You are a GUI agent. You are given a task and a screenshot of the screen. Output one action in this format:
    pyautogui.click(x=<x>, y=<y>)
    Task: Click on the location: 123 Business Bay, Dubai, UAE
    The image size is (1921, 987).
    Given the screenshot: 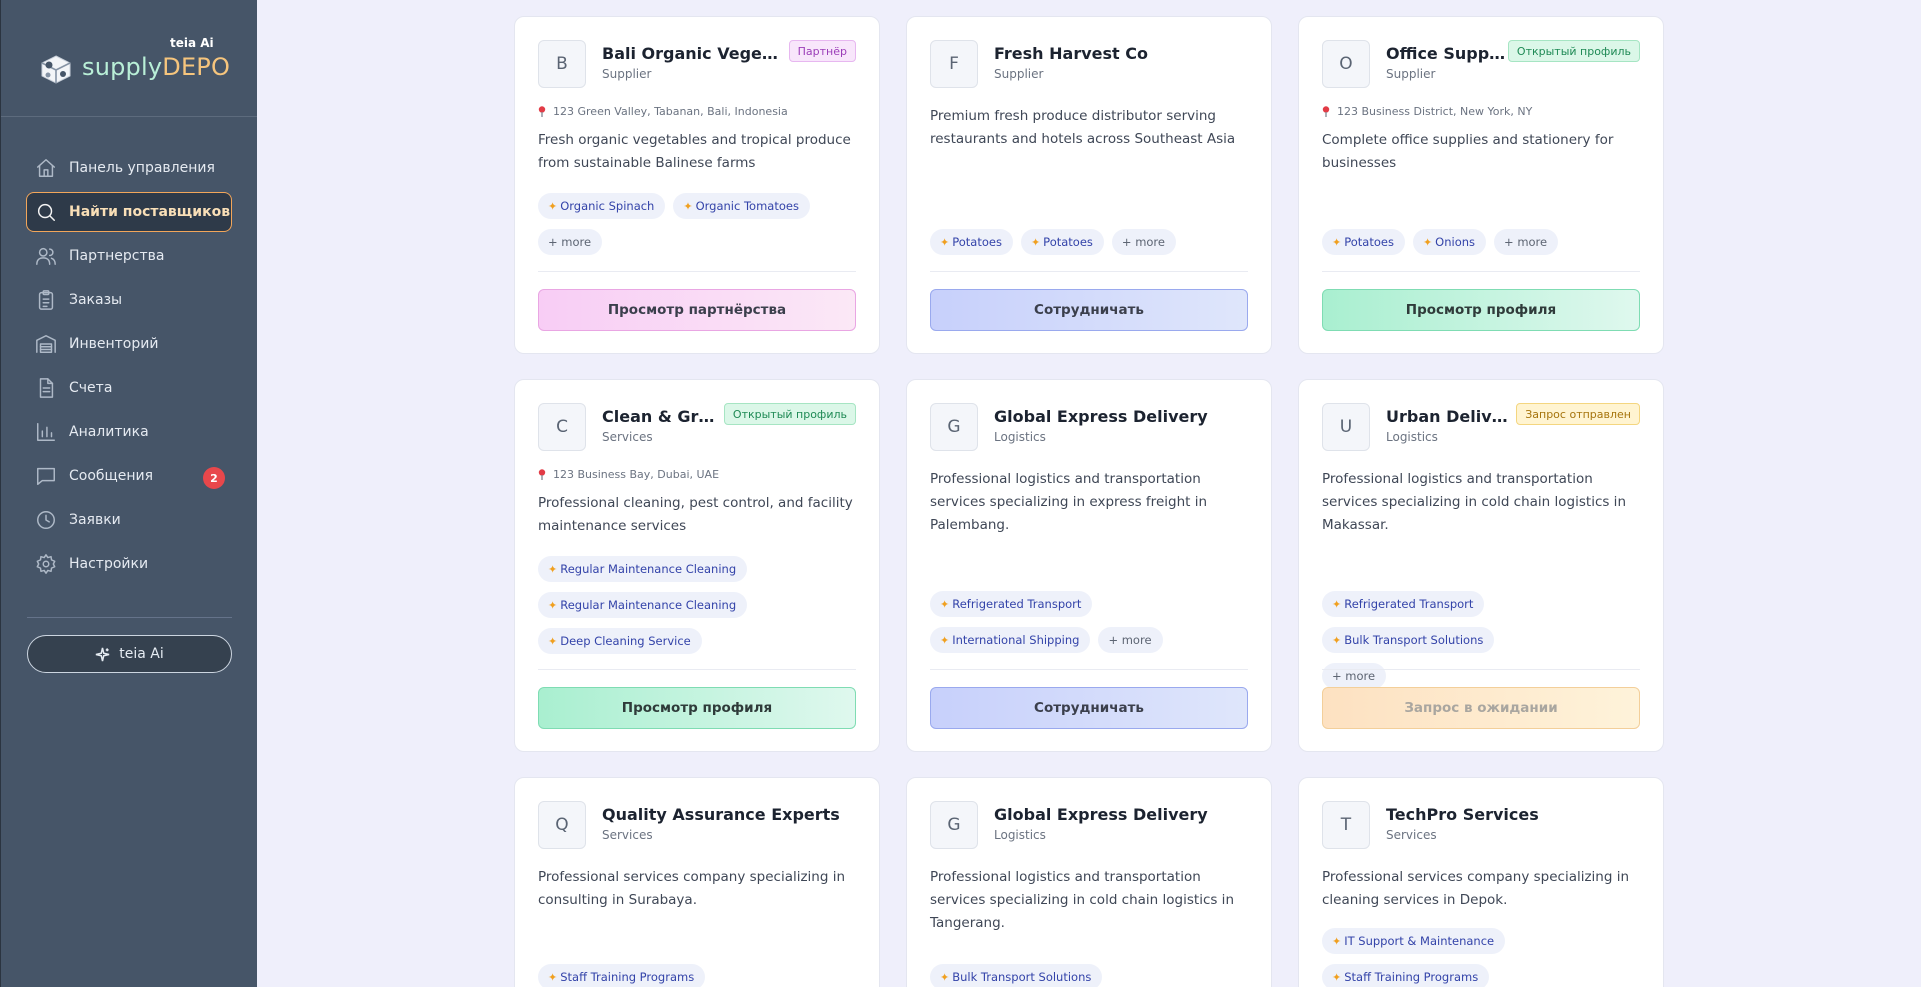 What is the action you would take?
    pyautogui.click(x=628, y=474)
    